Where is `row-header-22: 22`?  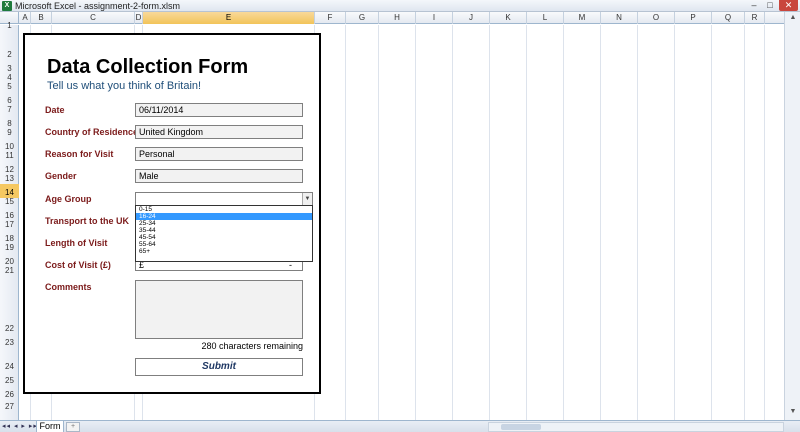
row-header-22: 22 is located at coordinates (9, 305).